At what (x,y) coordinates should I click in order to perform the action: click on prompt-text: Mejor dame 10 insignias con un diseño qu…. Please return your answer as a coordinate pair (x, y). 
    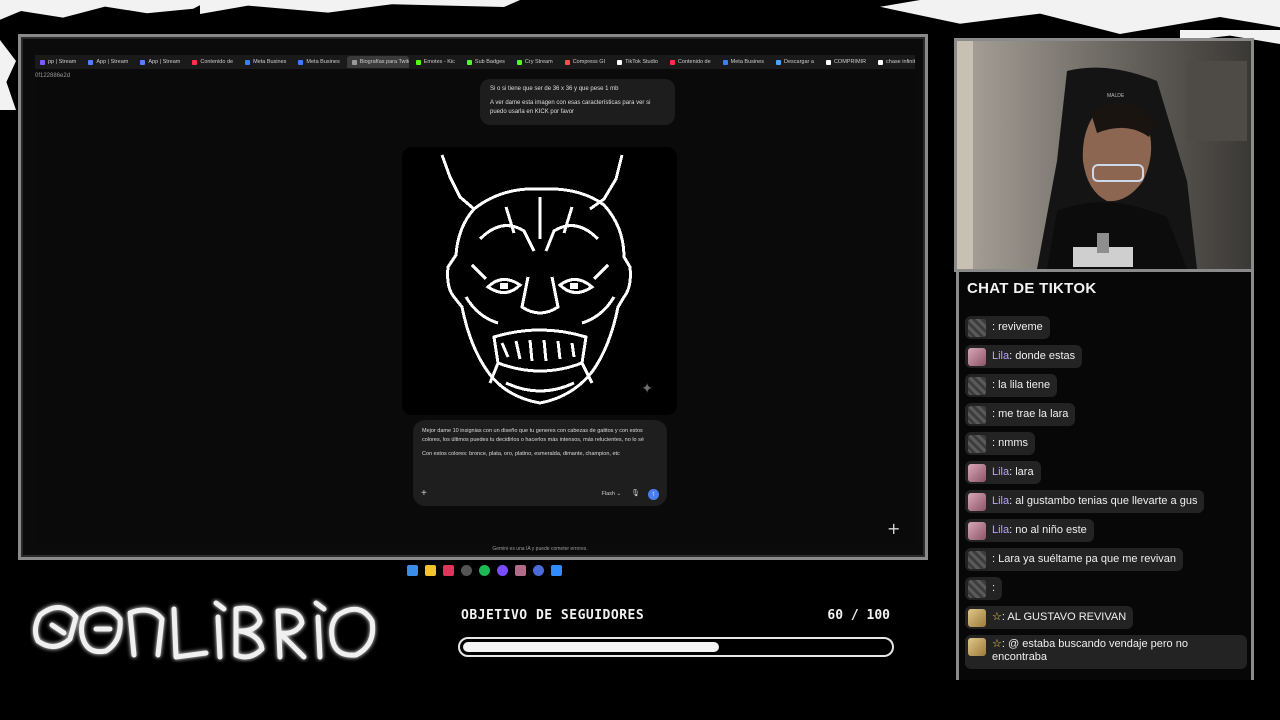
    Looking at the image, I should click on (533, 435).